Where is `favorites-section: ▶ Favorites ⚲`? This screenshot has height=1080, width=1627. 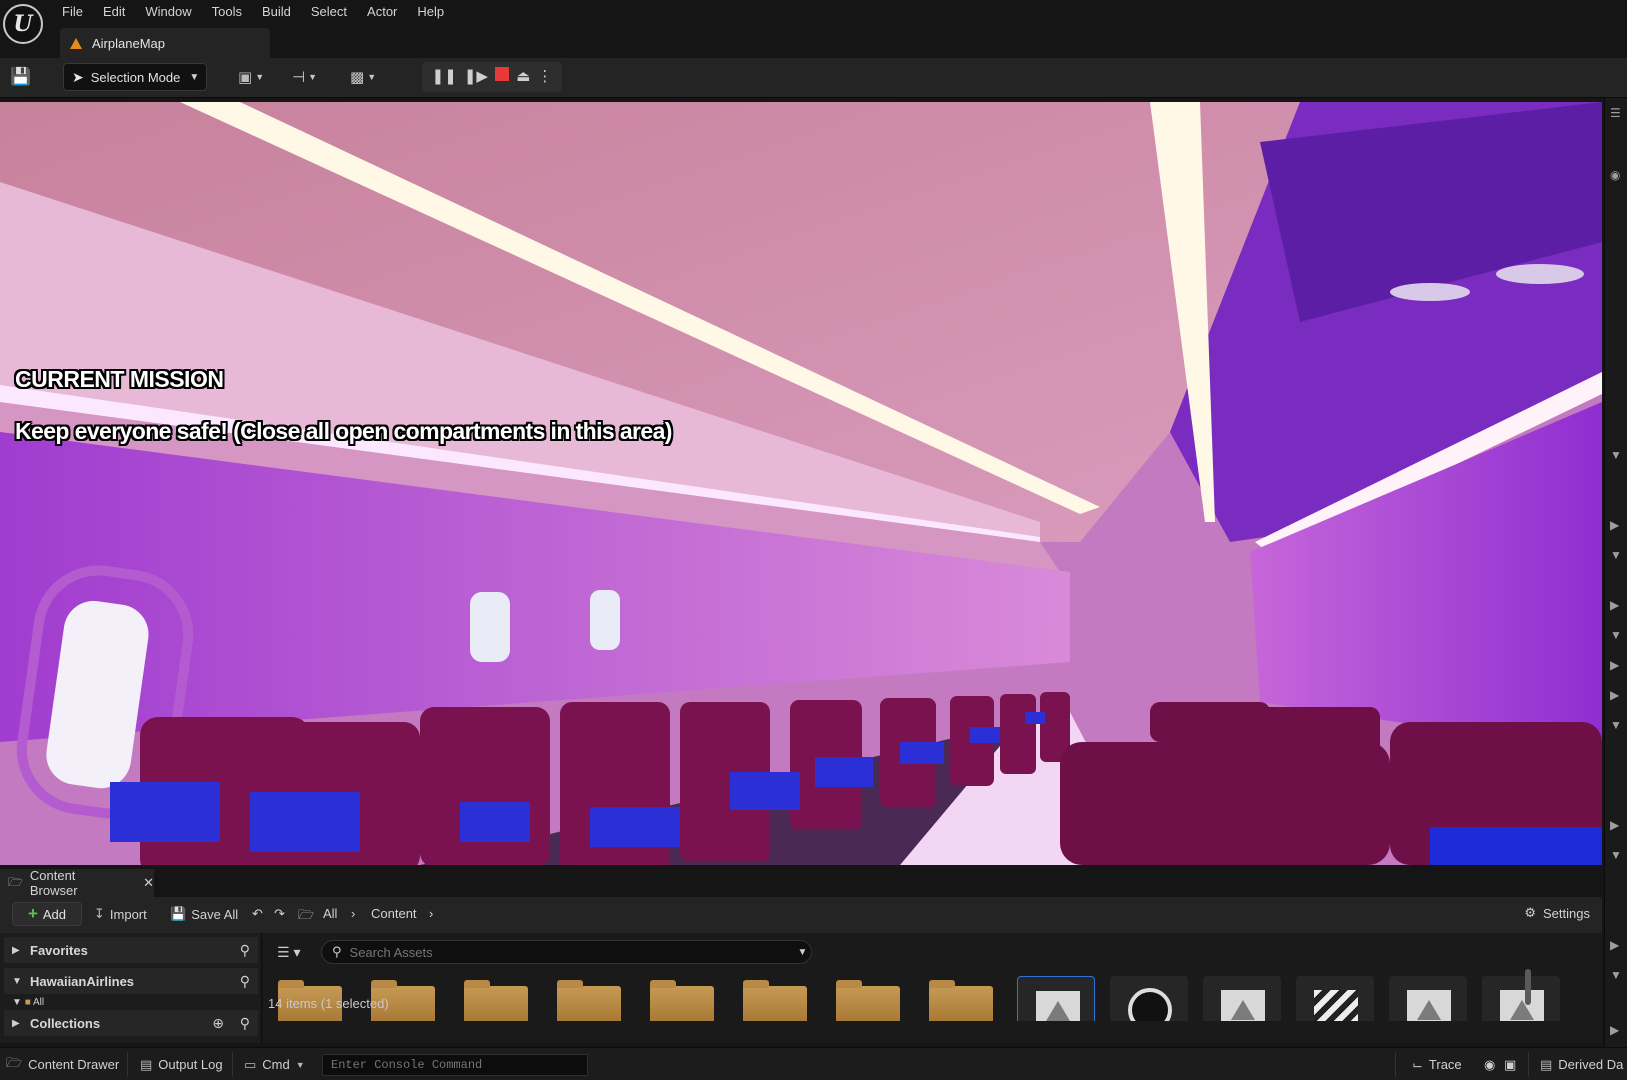 favorites-section: ▶ Favorites ⚲ is located at coordinates (131, 950).